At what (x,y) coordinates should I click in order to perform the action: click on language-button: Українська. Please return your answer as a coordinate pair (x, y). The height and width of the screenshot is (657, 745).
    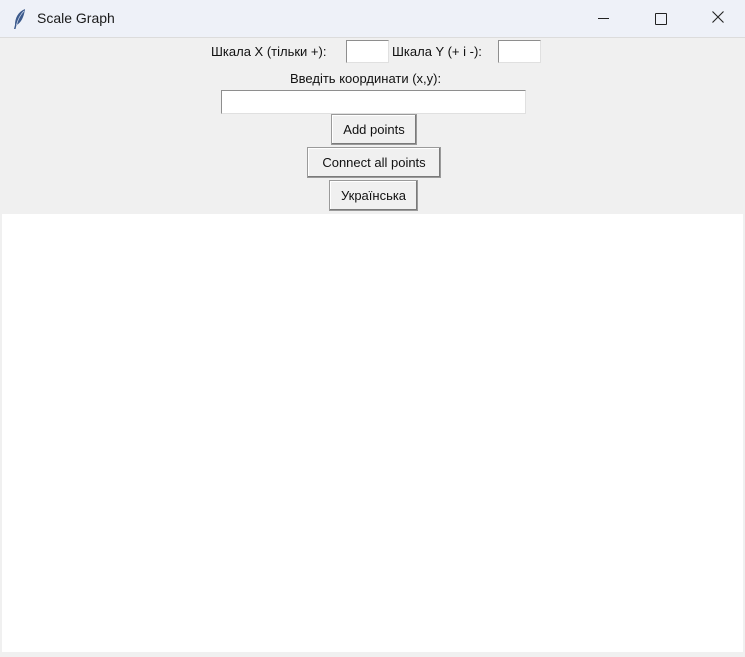
    Looking at the image, I should click on (373, 195).